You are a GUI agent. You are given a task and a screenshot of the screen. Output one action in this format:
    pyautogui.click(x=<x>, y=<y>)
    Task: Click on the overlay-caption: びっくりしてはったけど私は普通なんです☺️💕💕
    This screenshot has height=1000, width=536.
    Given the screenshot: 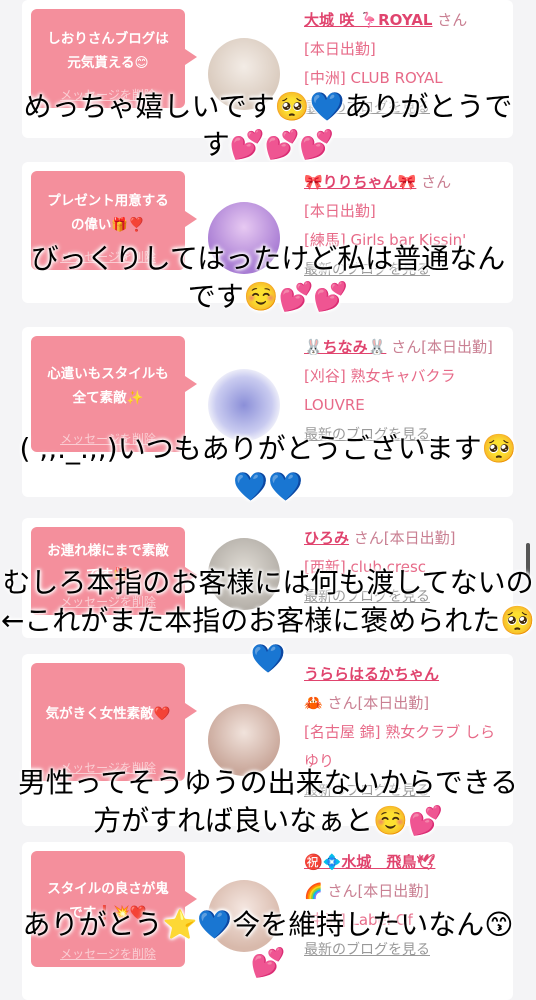 What is the action you would take?
    pyautogui.click(x=268, y=277)
    